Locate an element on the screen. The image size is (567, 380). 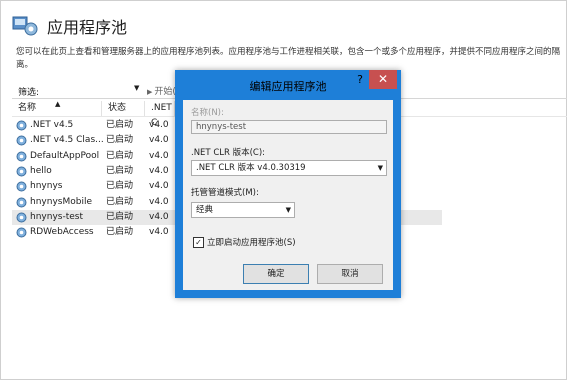
autostart-checkbox: ✓ is located at coordinates (198, 242).